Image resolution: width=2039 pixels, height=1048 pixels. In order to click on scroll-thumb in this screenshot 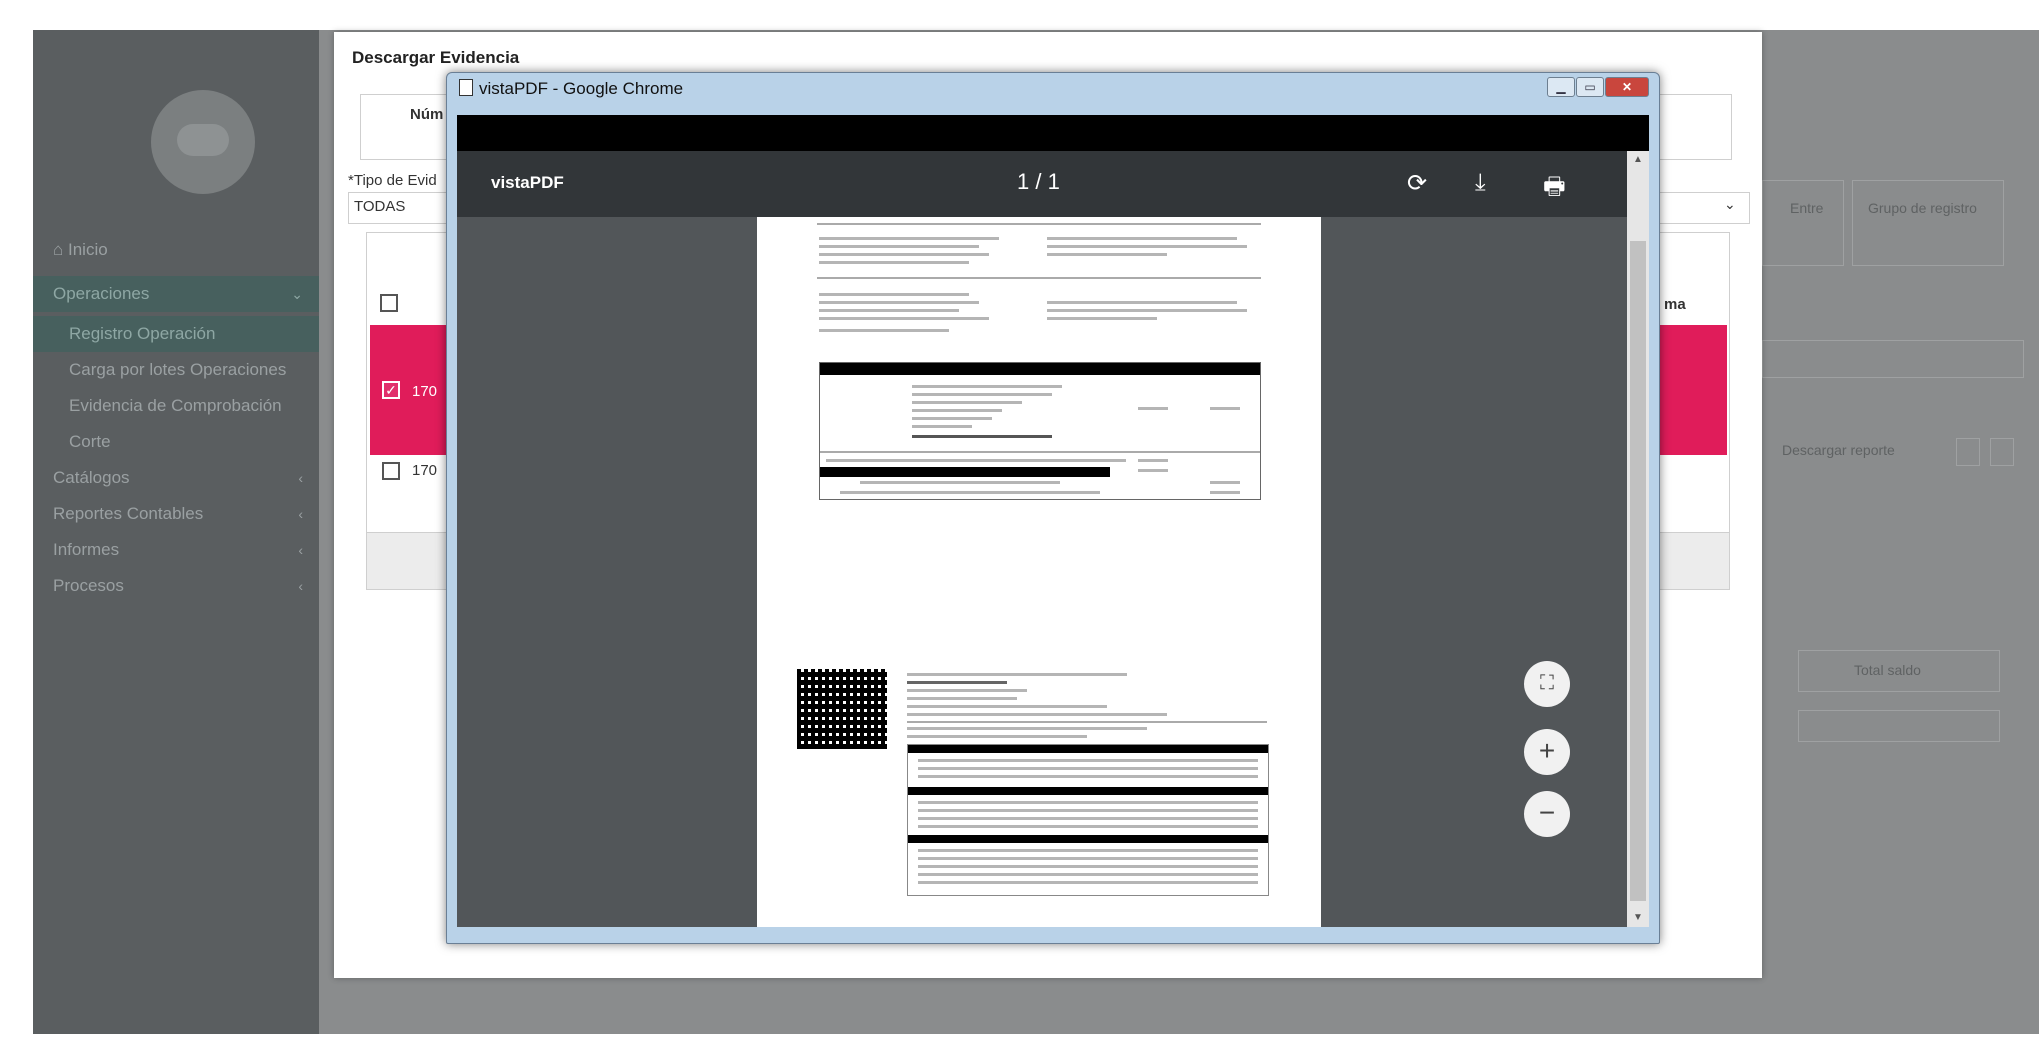, I will do `click(1638, 571)`.